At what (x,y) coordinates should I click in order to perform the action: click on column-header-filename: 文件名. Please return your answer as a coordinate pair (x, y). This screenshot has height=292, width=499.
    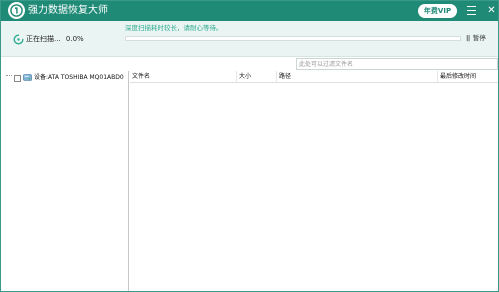
    Looking at the image, I should click on (183, 77).